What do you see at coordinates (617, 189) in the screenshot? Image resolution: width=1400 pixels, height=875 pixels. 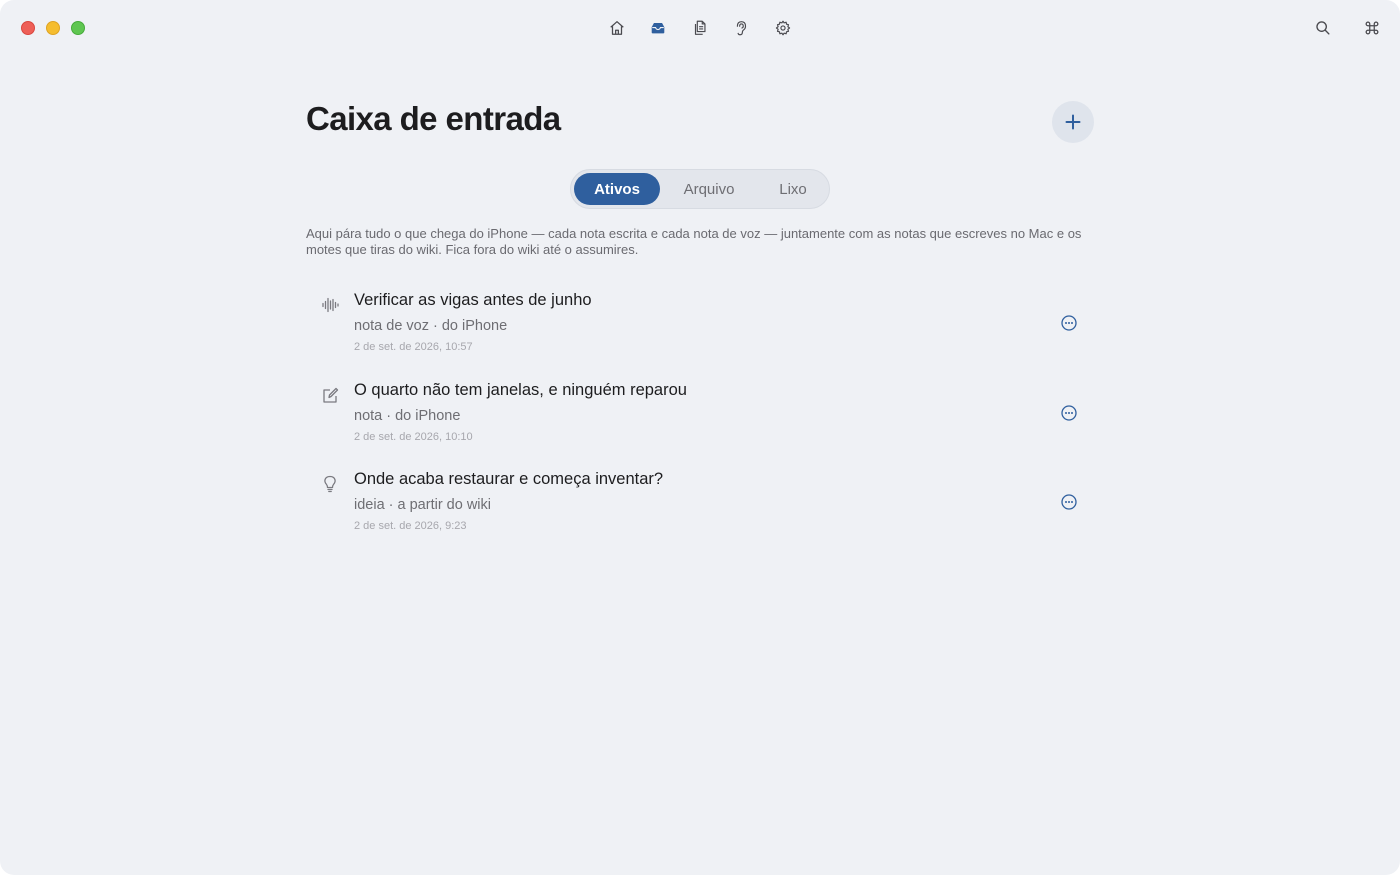 I see `tab-ativos: Ativos` at bounding box center [617, 189].